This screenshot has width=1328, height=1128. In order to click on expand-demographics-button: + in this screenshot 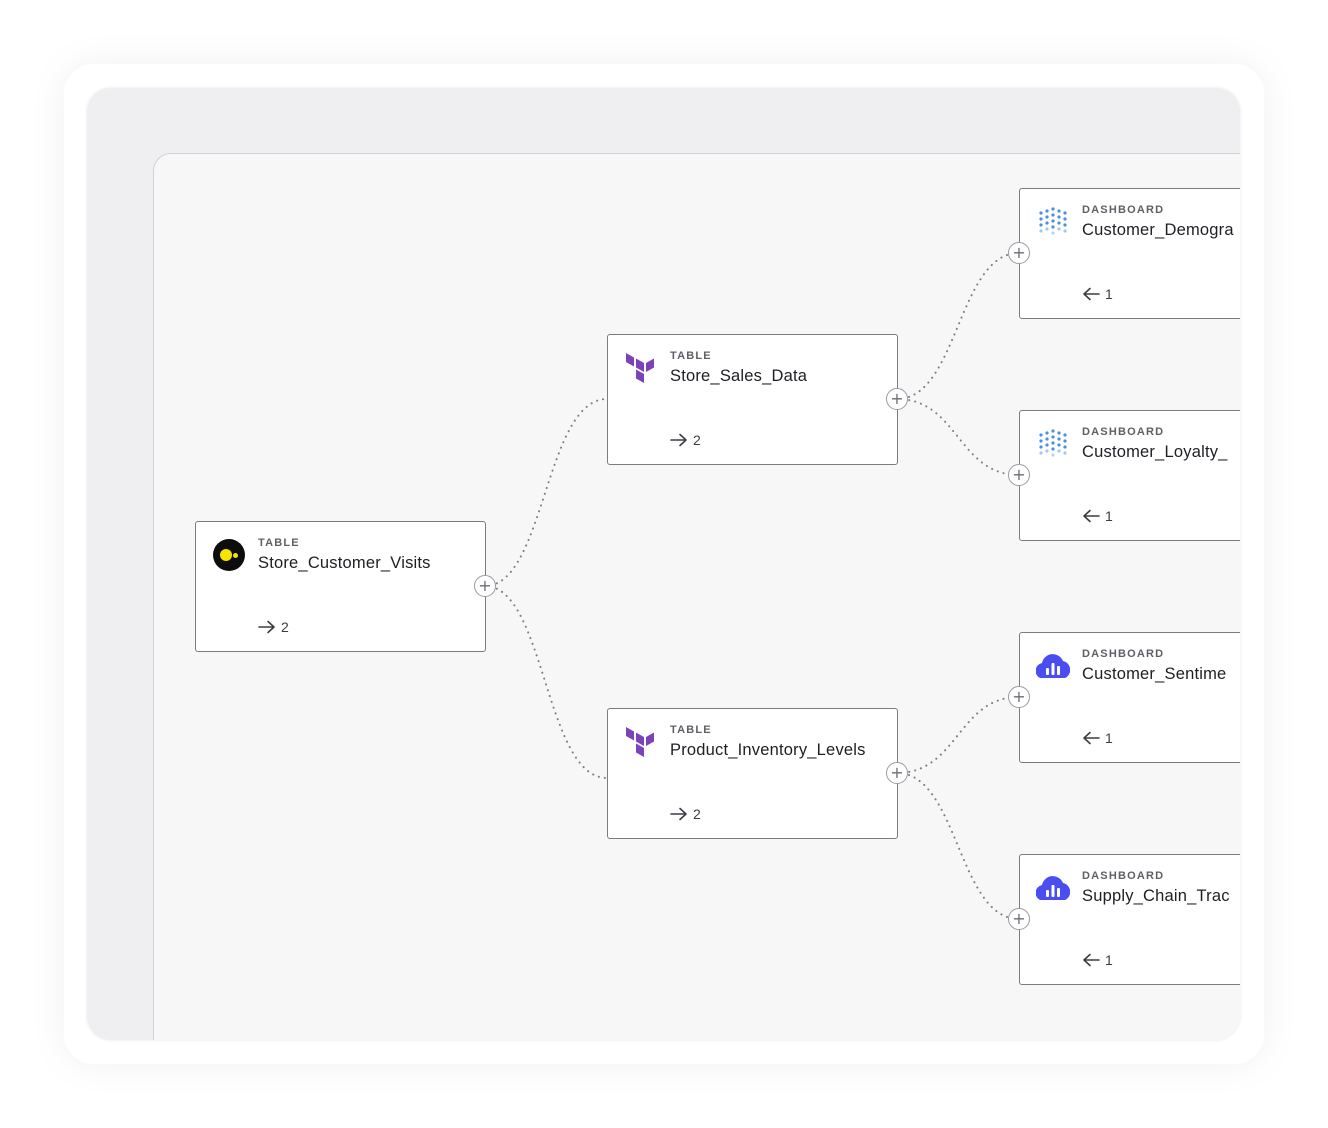, I will do `click(1019, 253)`.